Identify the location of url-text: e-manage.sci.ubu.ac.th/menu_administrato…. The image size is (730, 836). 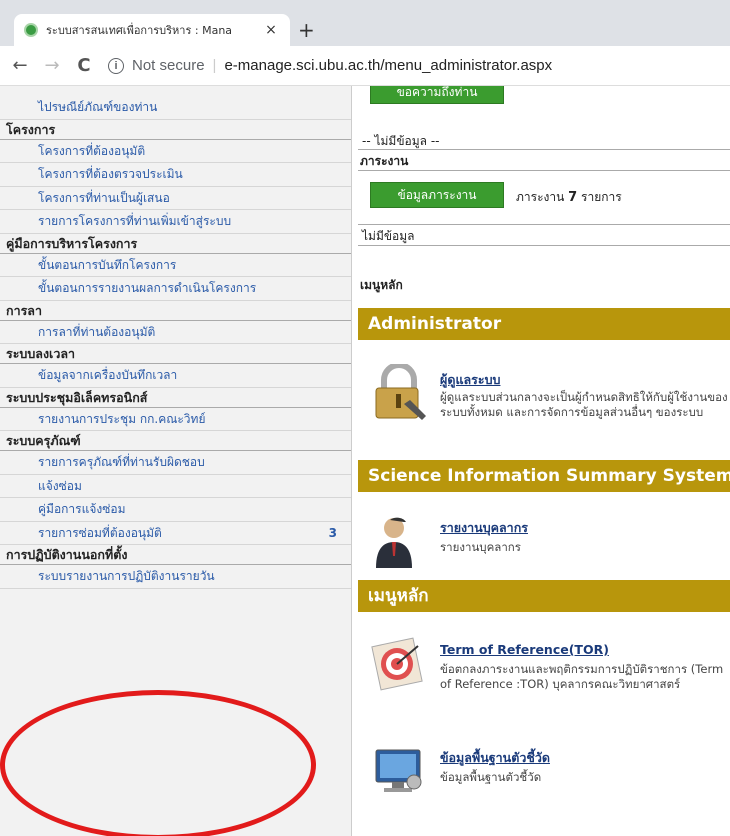
(388, 65).